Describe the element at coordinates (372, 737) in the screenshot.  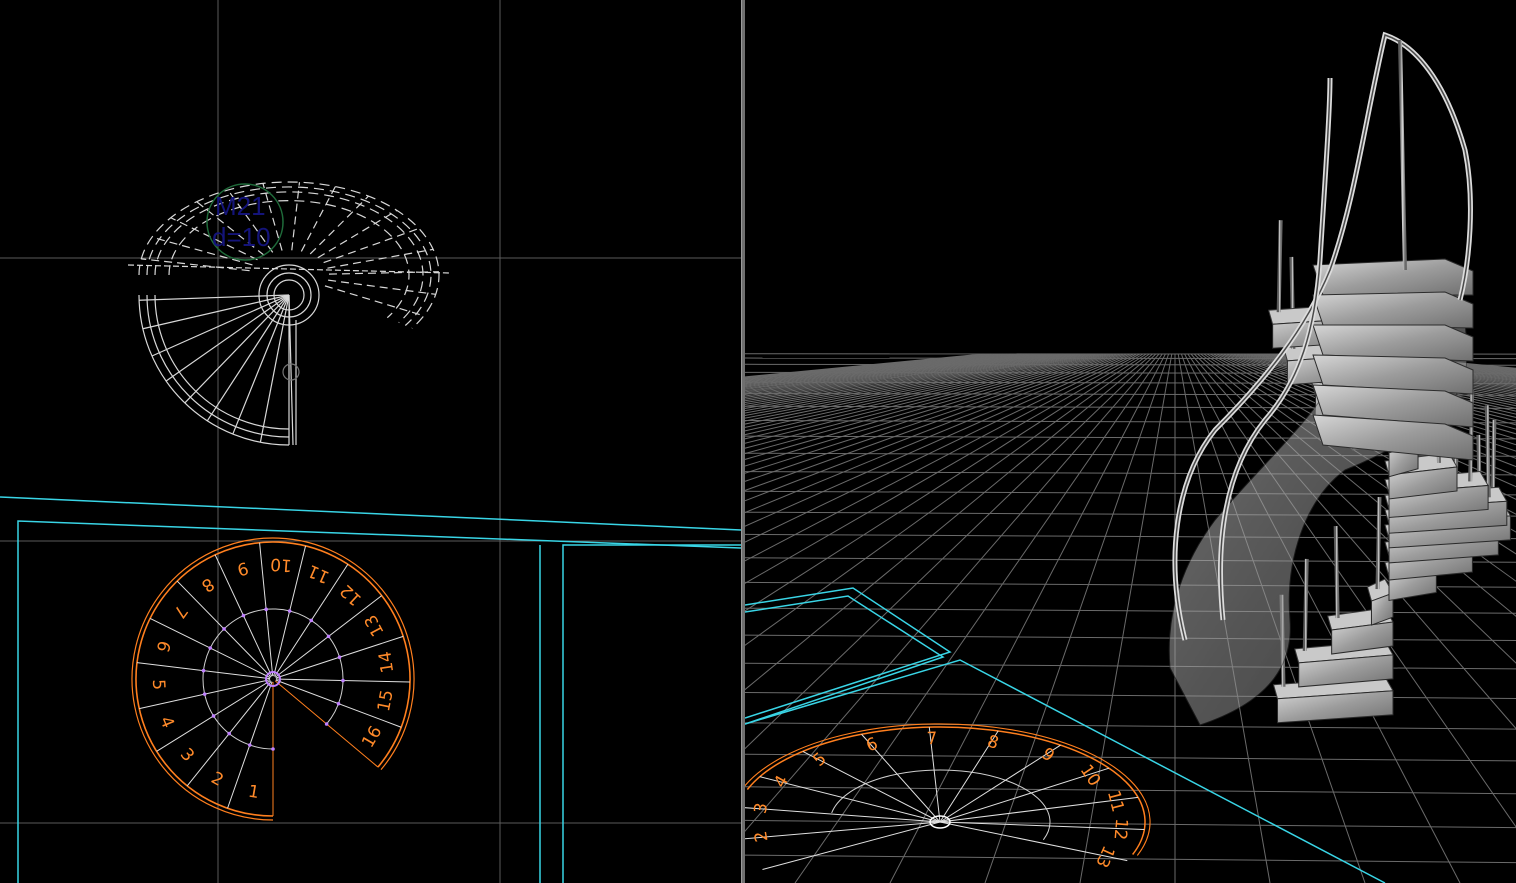
I see `step-number: 16` at that location.